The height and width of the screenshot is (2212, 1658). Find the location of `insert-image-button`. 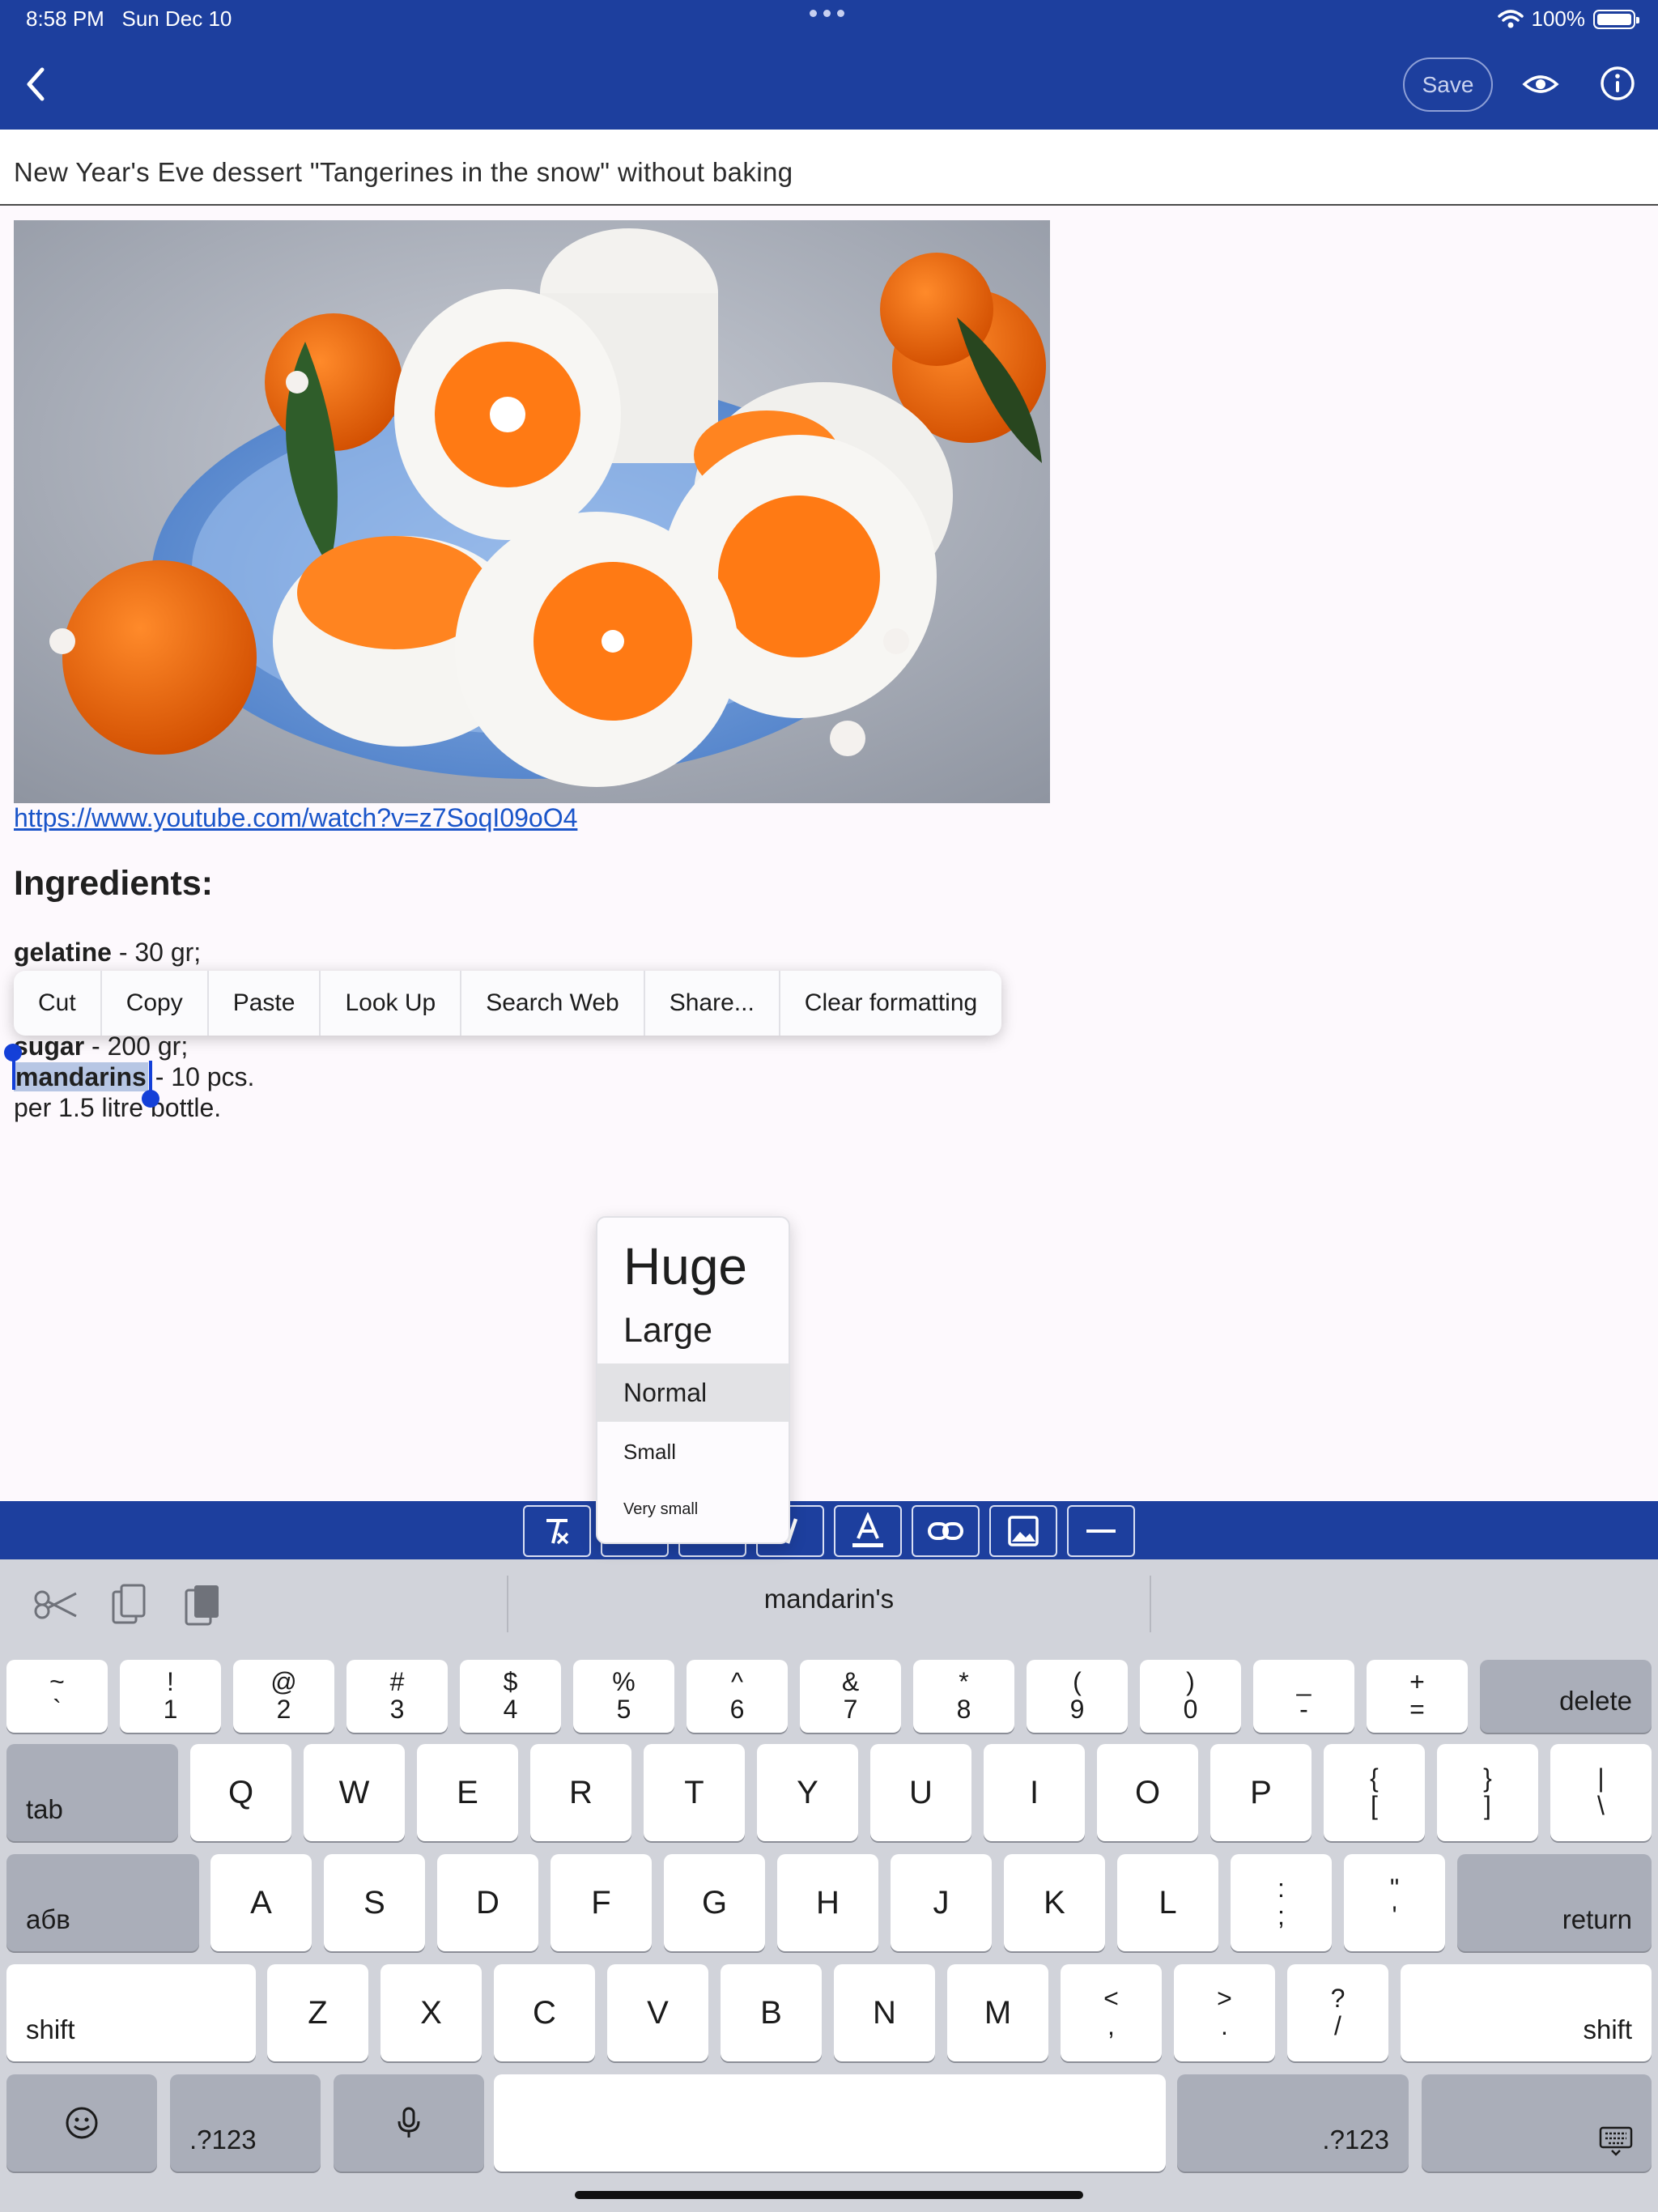

insert-image-button is located at coordinates (1023, 1531).